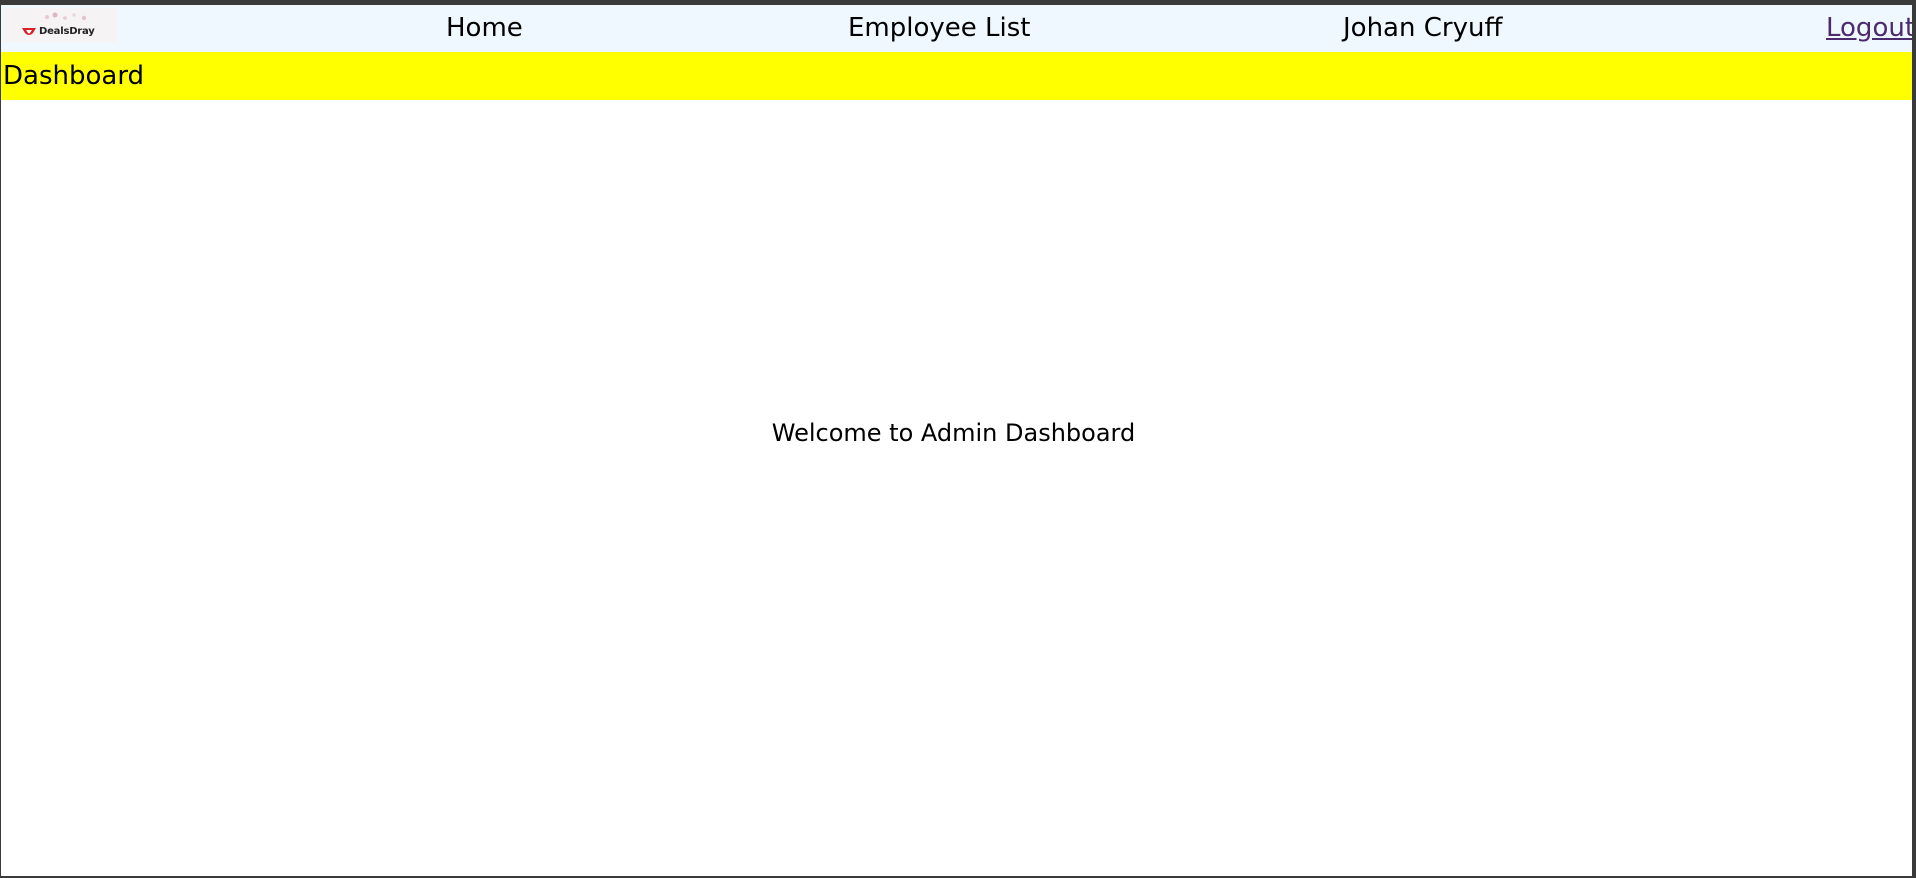  What do you see at coordinates (939, 28) in the screenshot?
I see `nav-employee-list-link: Employee List` at bounding box center [939, 28].